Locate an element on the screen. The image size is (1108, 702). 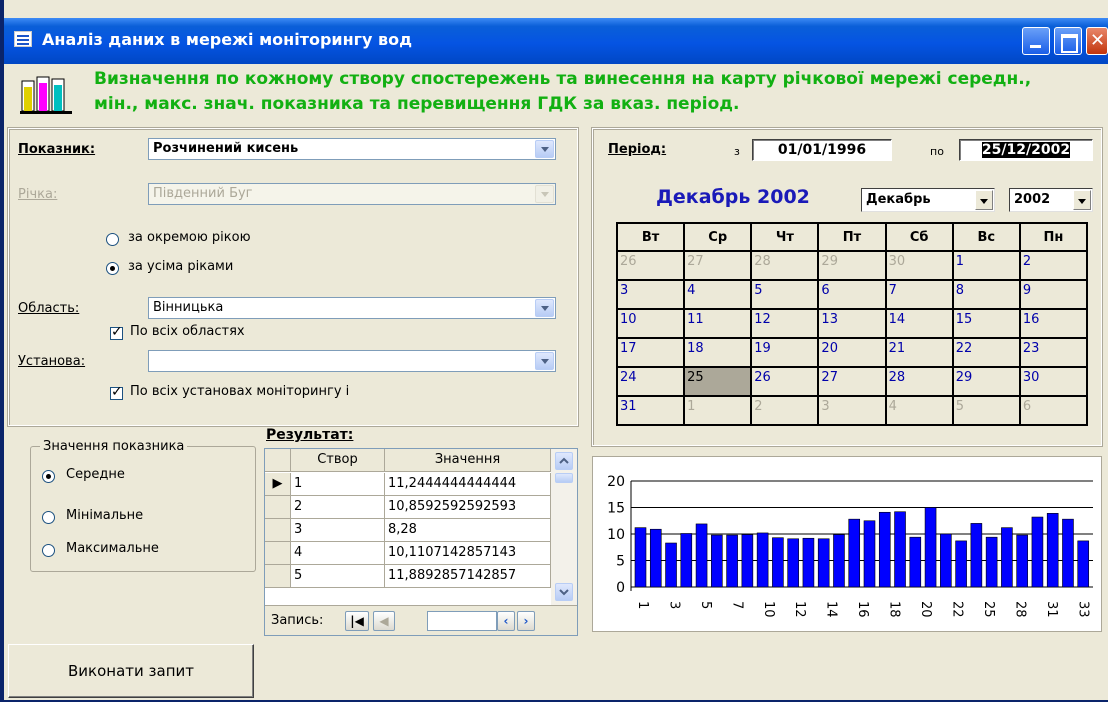
table-cell: 10,1107142857143 is located at coordinates (468, 553).